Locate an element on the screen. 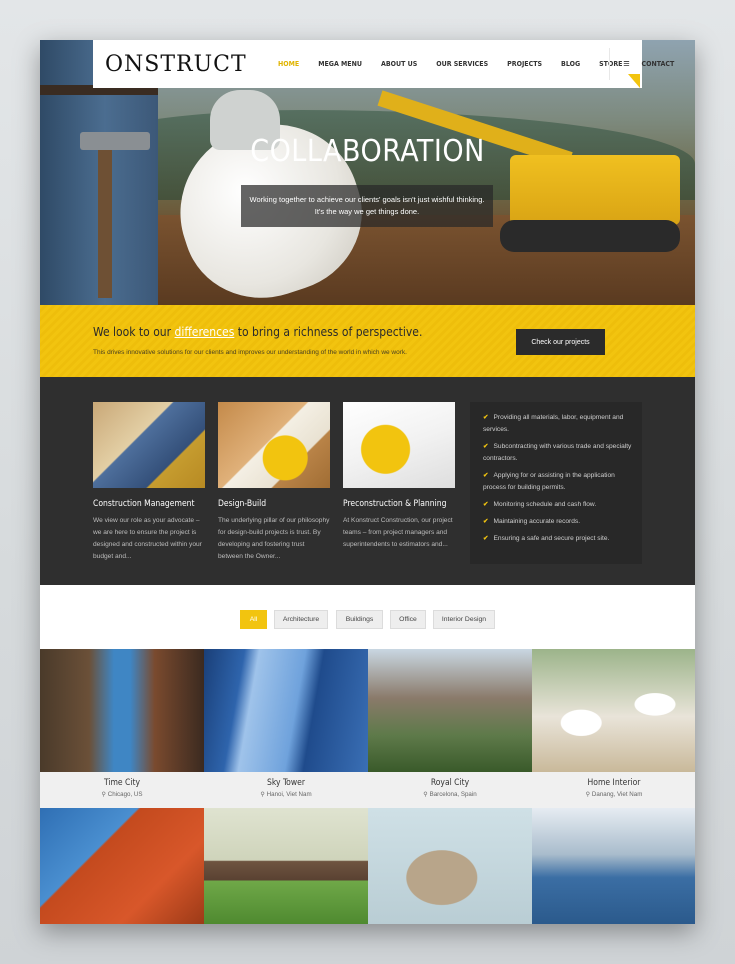 The height and width of the screenshot is (964, 735). project-caption: Sky Tower ⚲ Hanoi, Viet Nam is located at coordinates (286, 790).